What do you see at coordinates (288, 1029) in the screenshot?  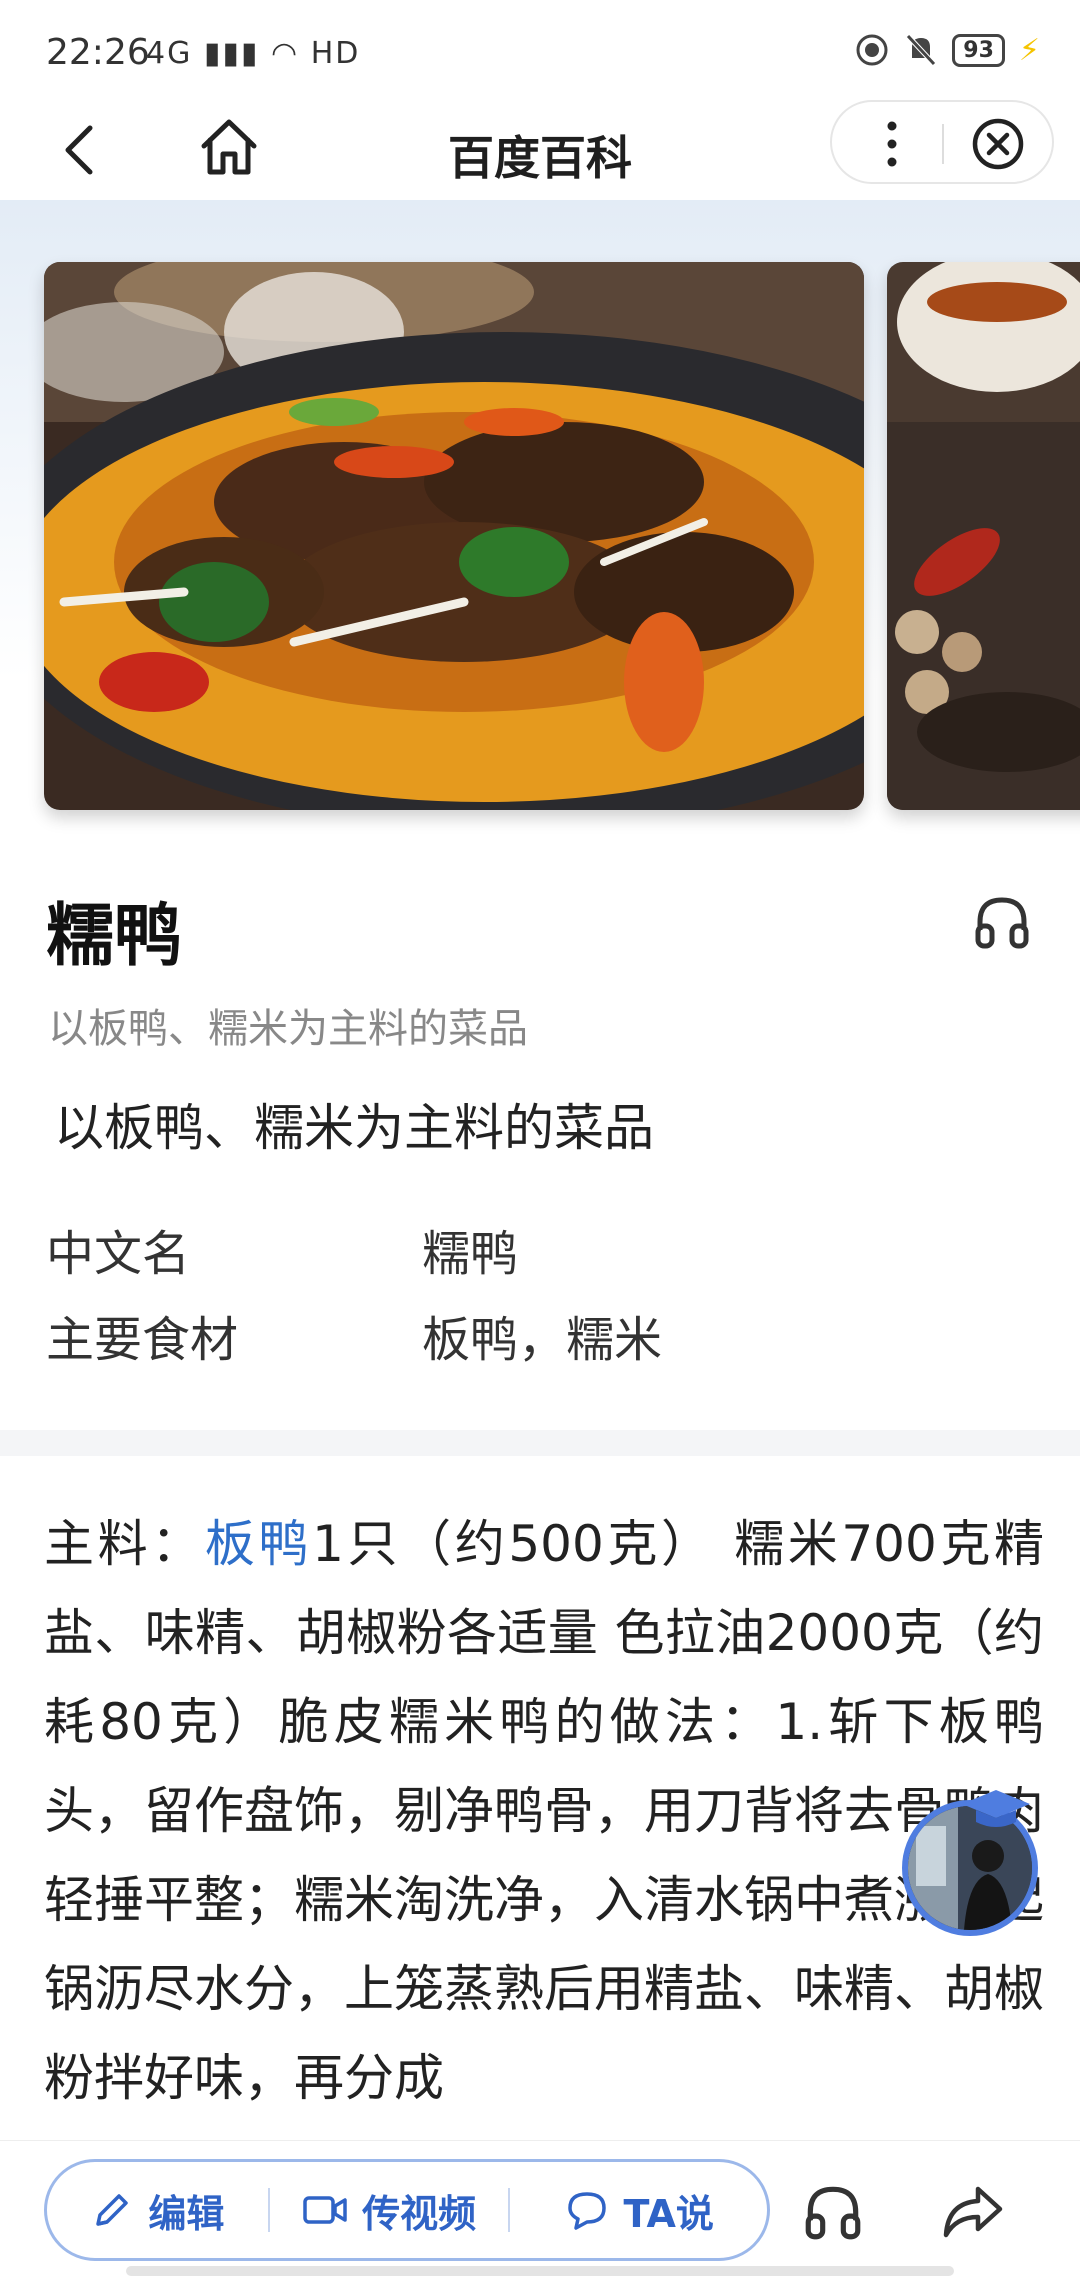 I see `entry-subtitle: 以板鸭、糯米为主料的菜品` at bounding box center [288, 1029].